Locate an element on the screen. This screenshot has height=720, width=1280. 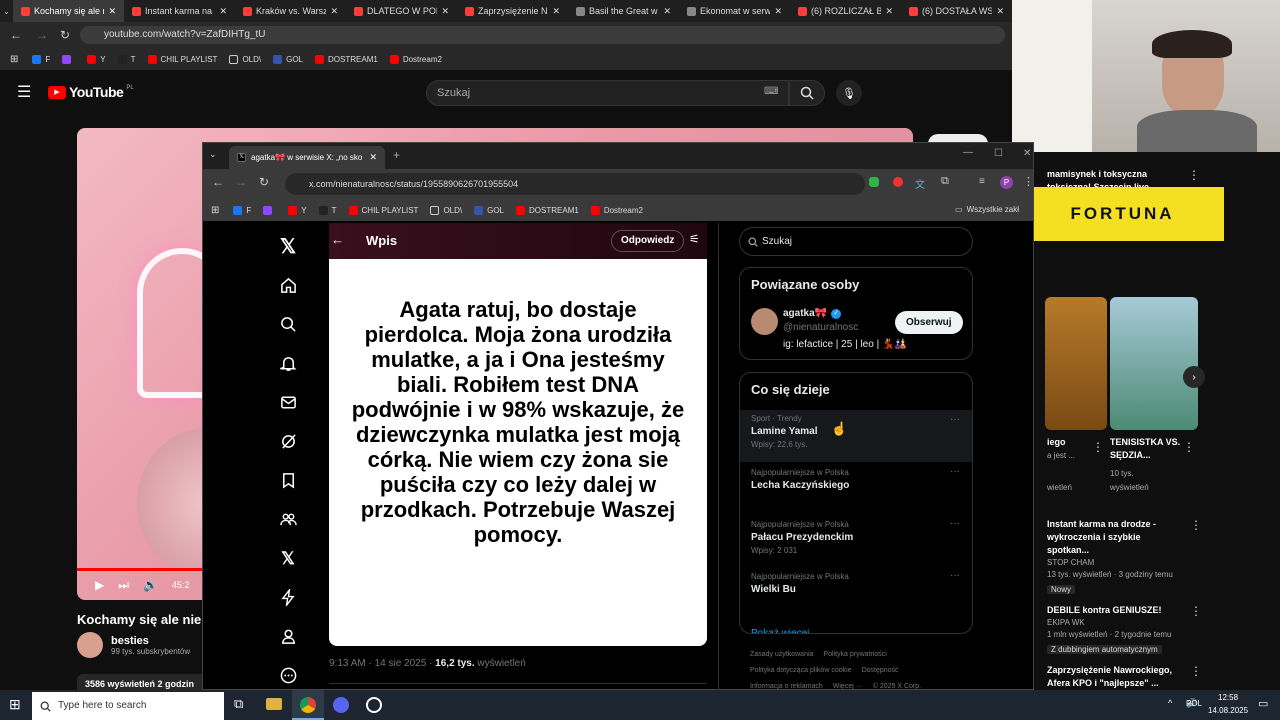
verified-orgs-lightning-icon is located at coordinates (288, 597).